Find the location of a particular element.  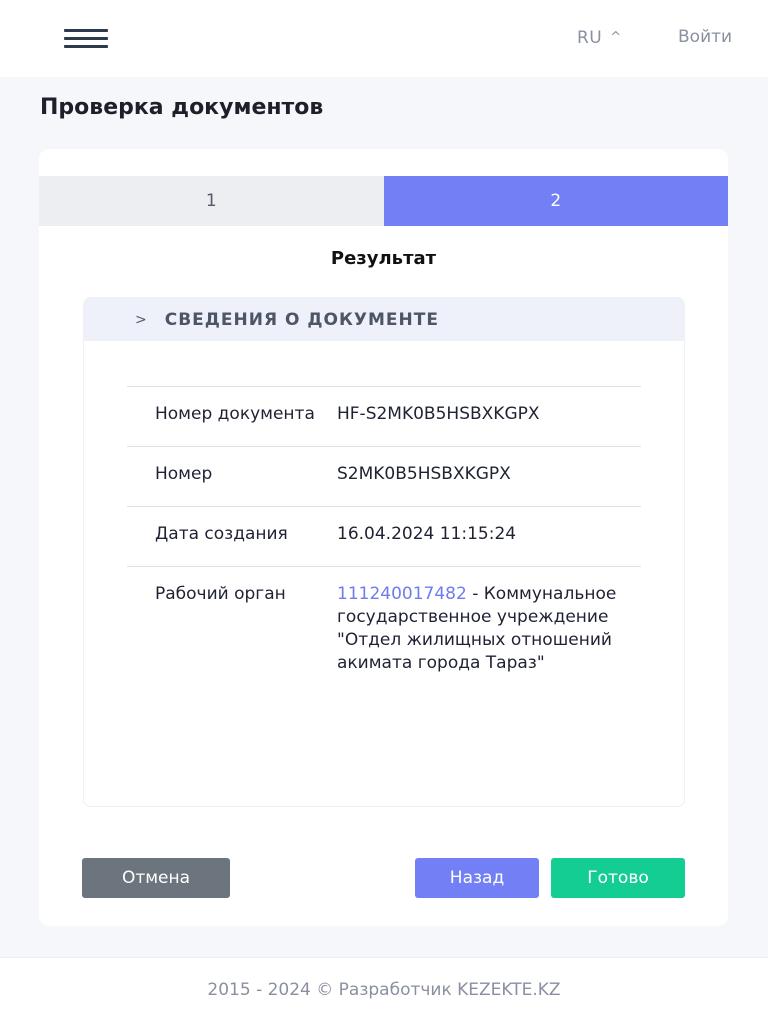

footer-copyright: 2015 - 2024 © Разработчик KEZEKTE.KZ is located at coordinates (384, 990).